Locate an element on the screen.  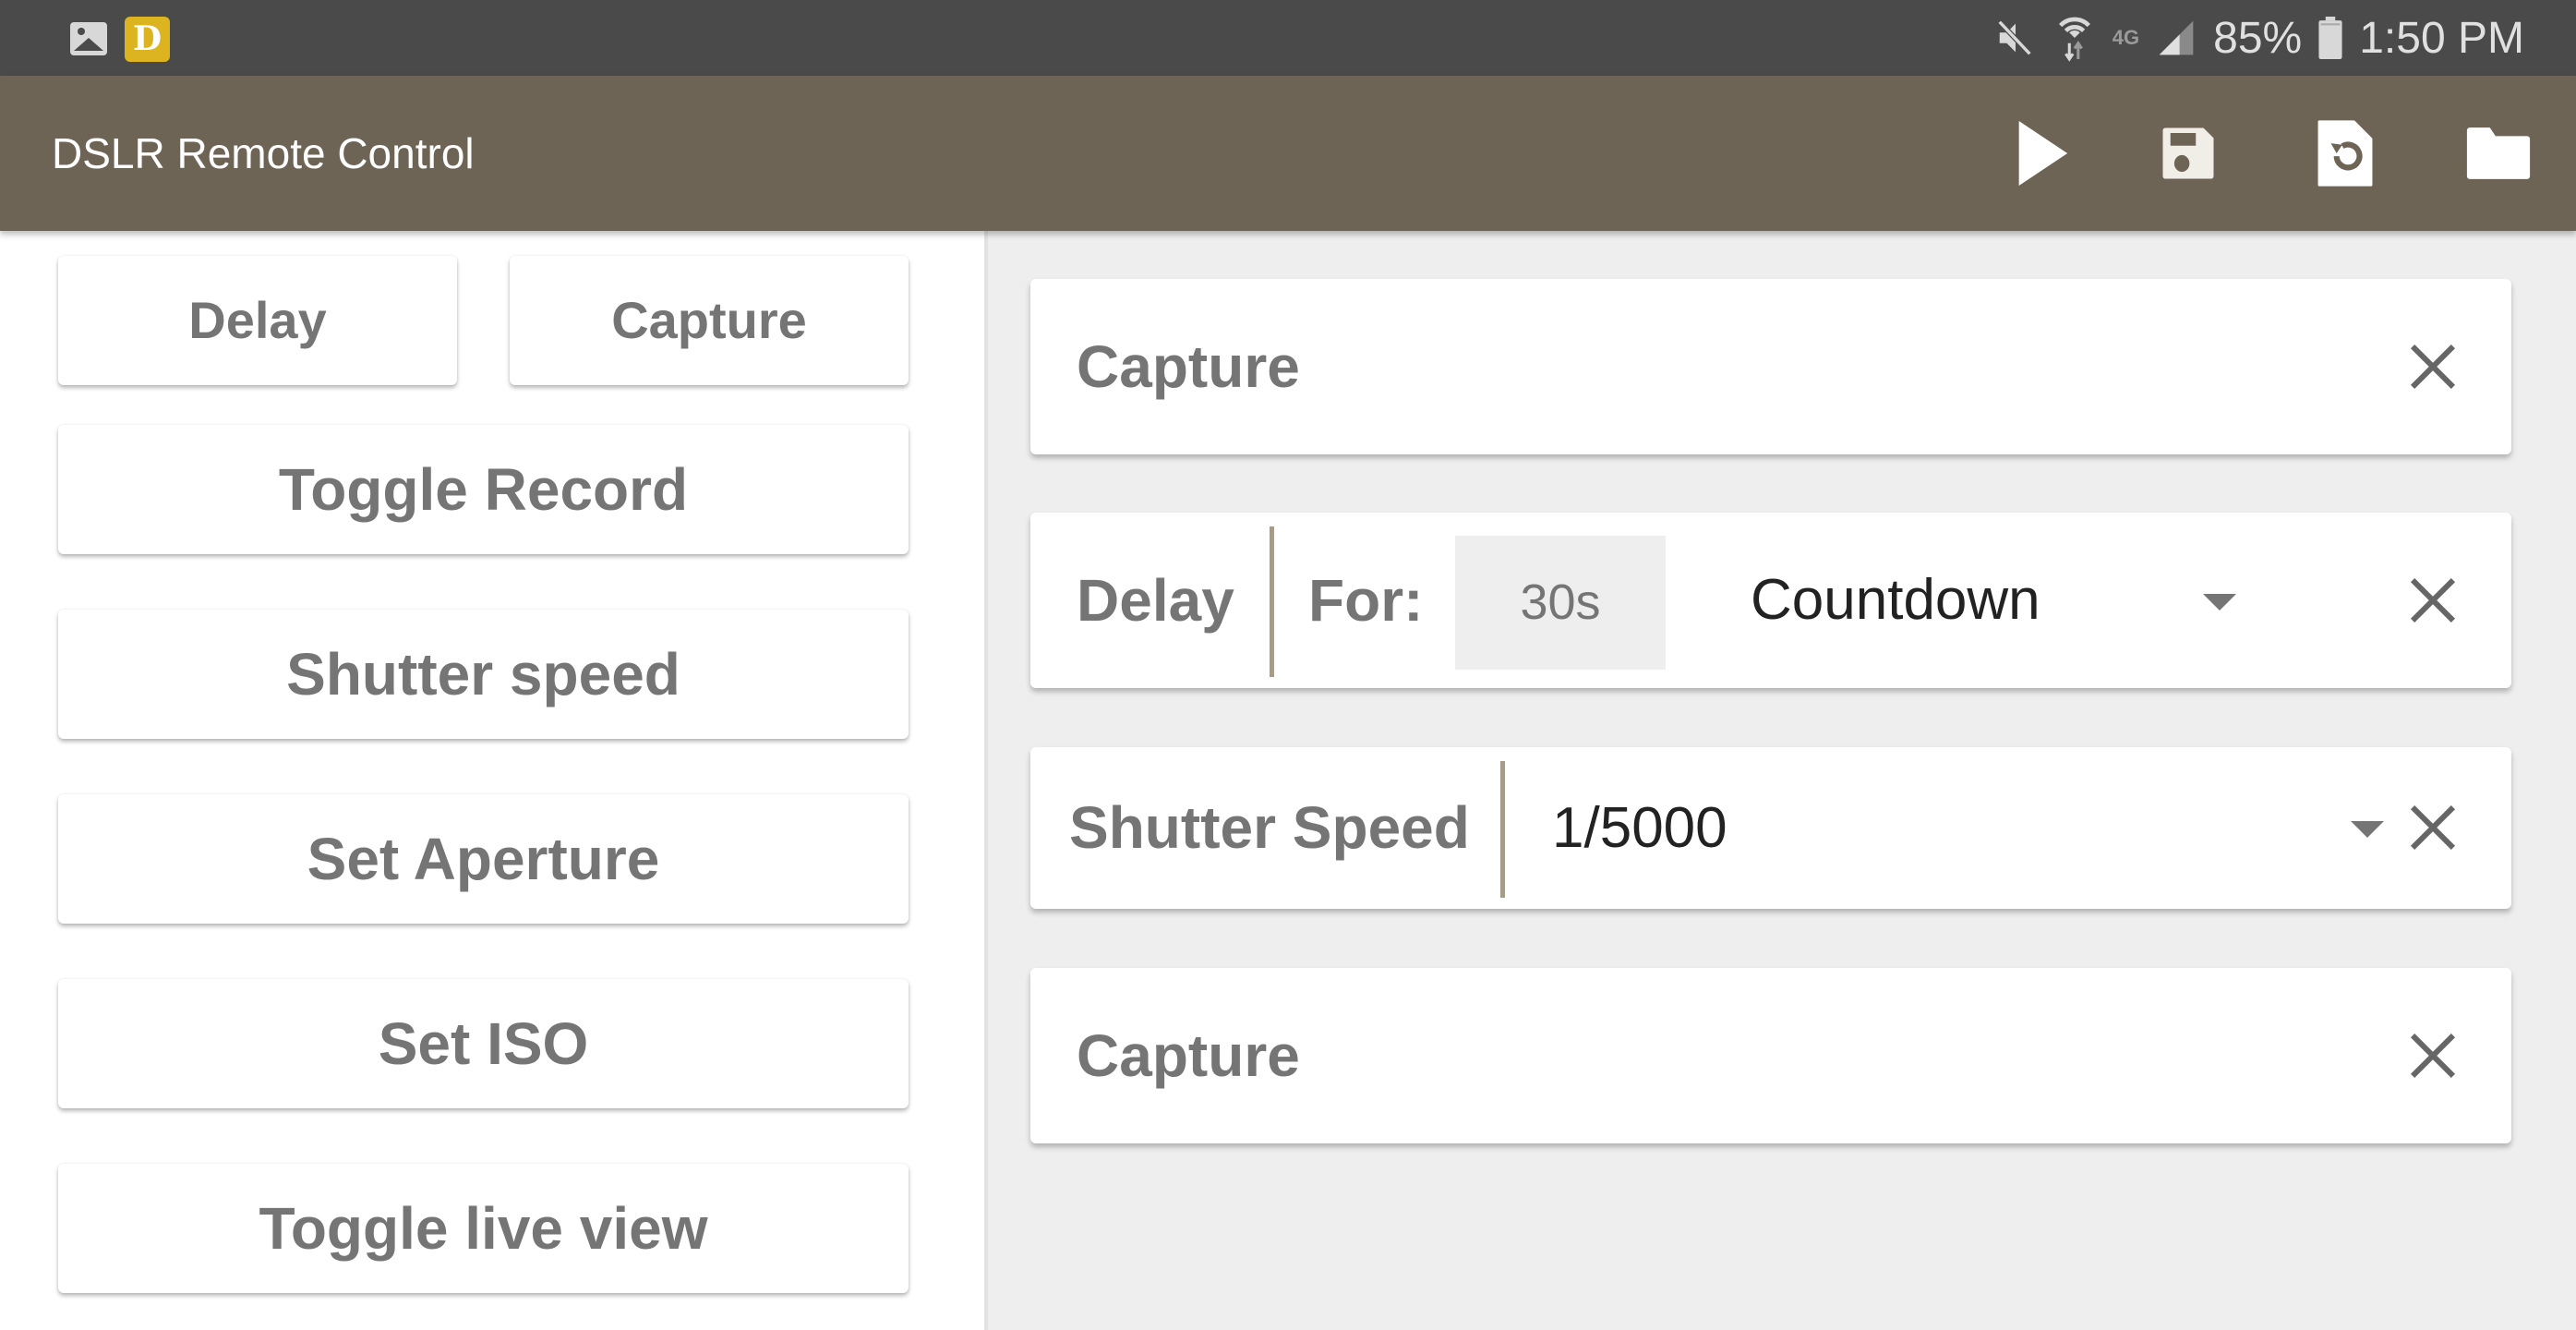
battery-icon is located at coordinates (2330, 38).